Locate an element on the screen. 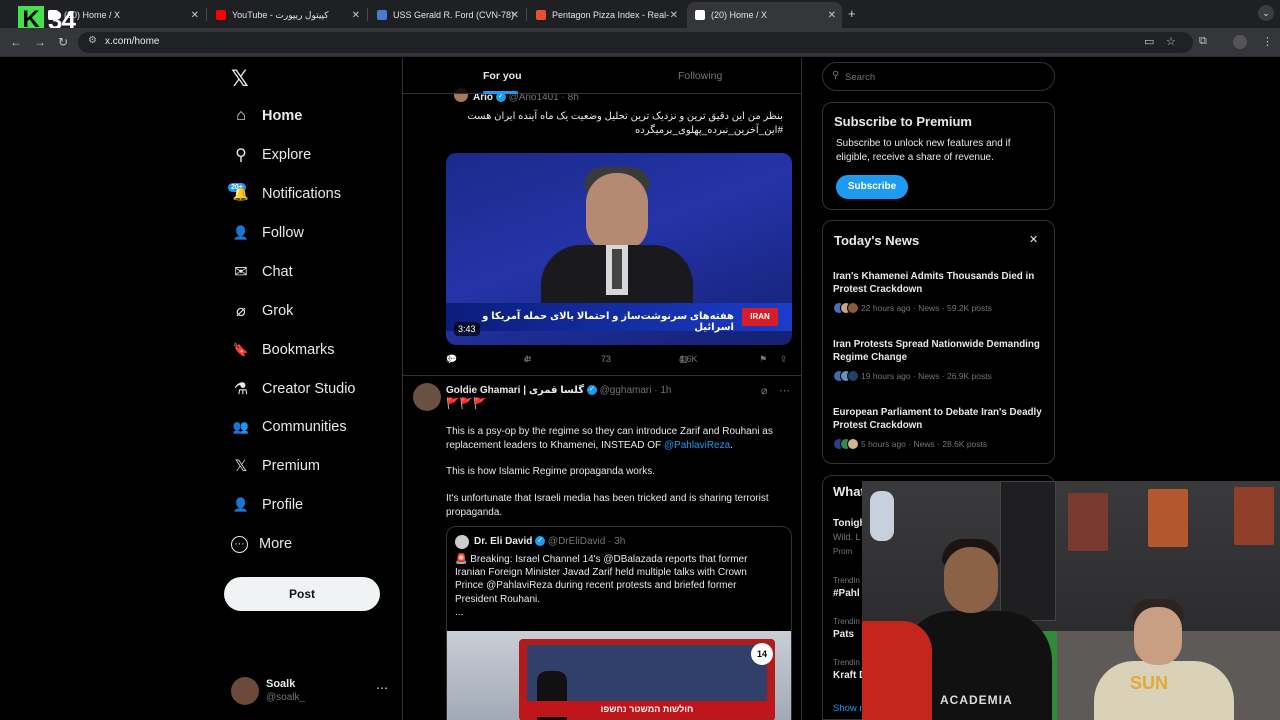 This screenshot has width=1280, height=720. search-icon: ⚲ is located at coordinates (836, 75).